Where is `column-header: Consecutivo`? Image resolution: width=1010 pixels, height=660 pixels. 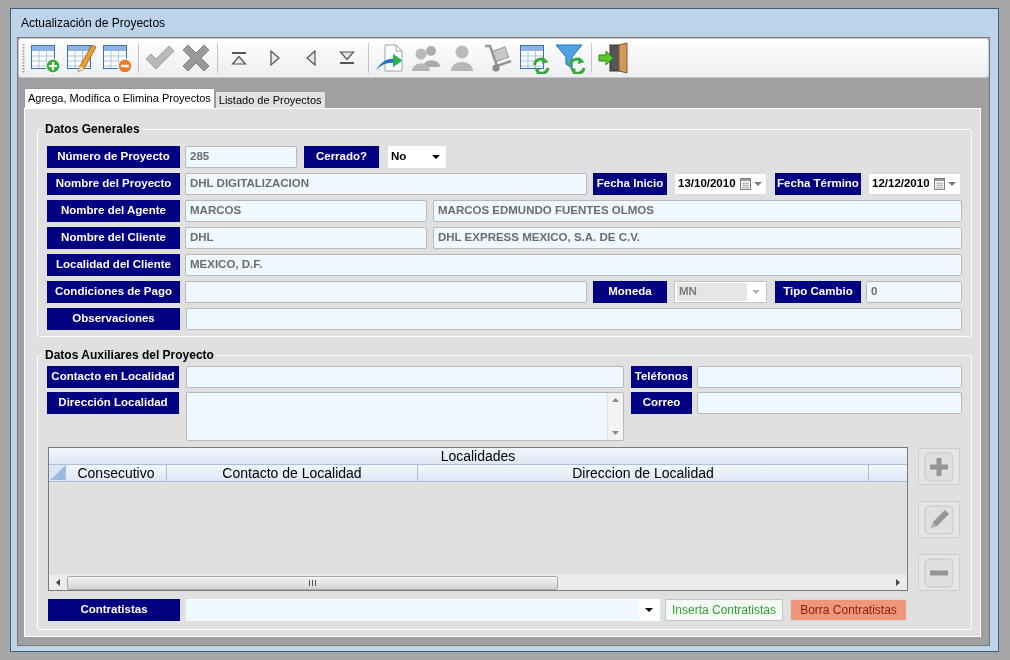
column-header: Consecutivo is located at coordinates (116, 473).